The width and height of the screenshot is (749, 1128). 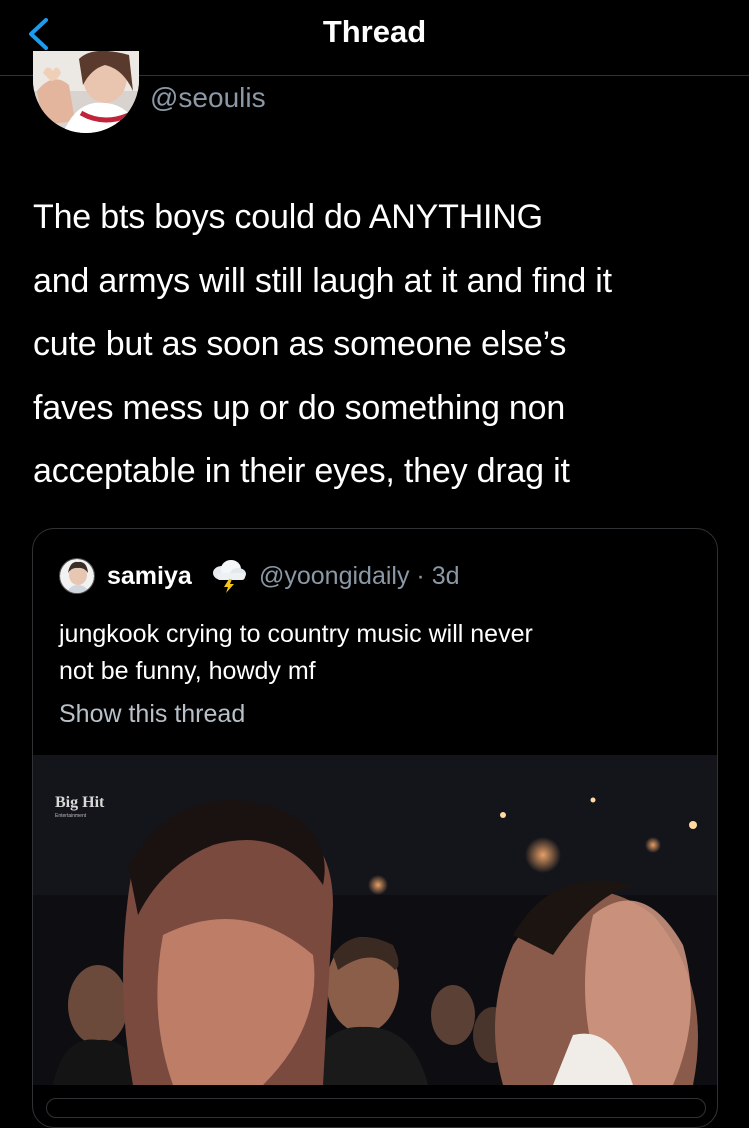 What do you see at coordinates (288, 217) in the screenshot?
I see `tweet-text-line: The bts boys could do ANYTHING` at bounding box center [288, 217].